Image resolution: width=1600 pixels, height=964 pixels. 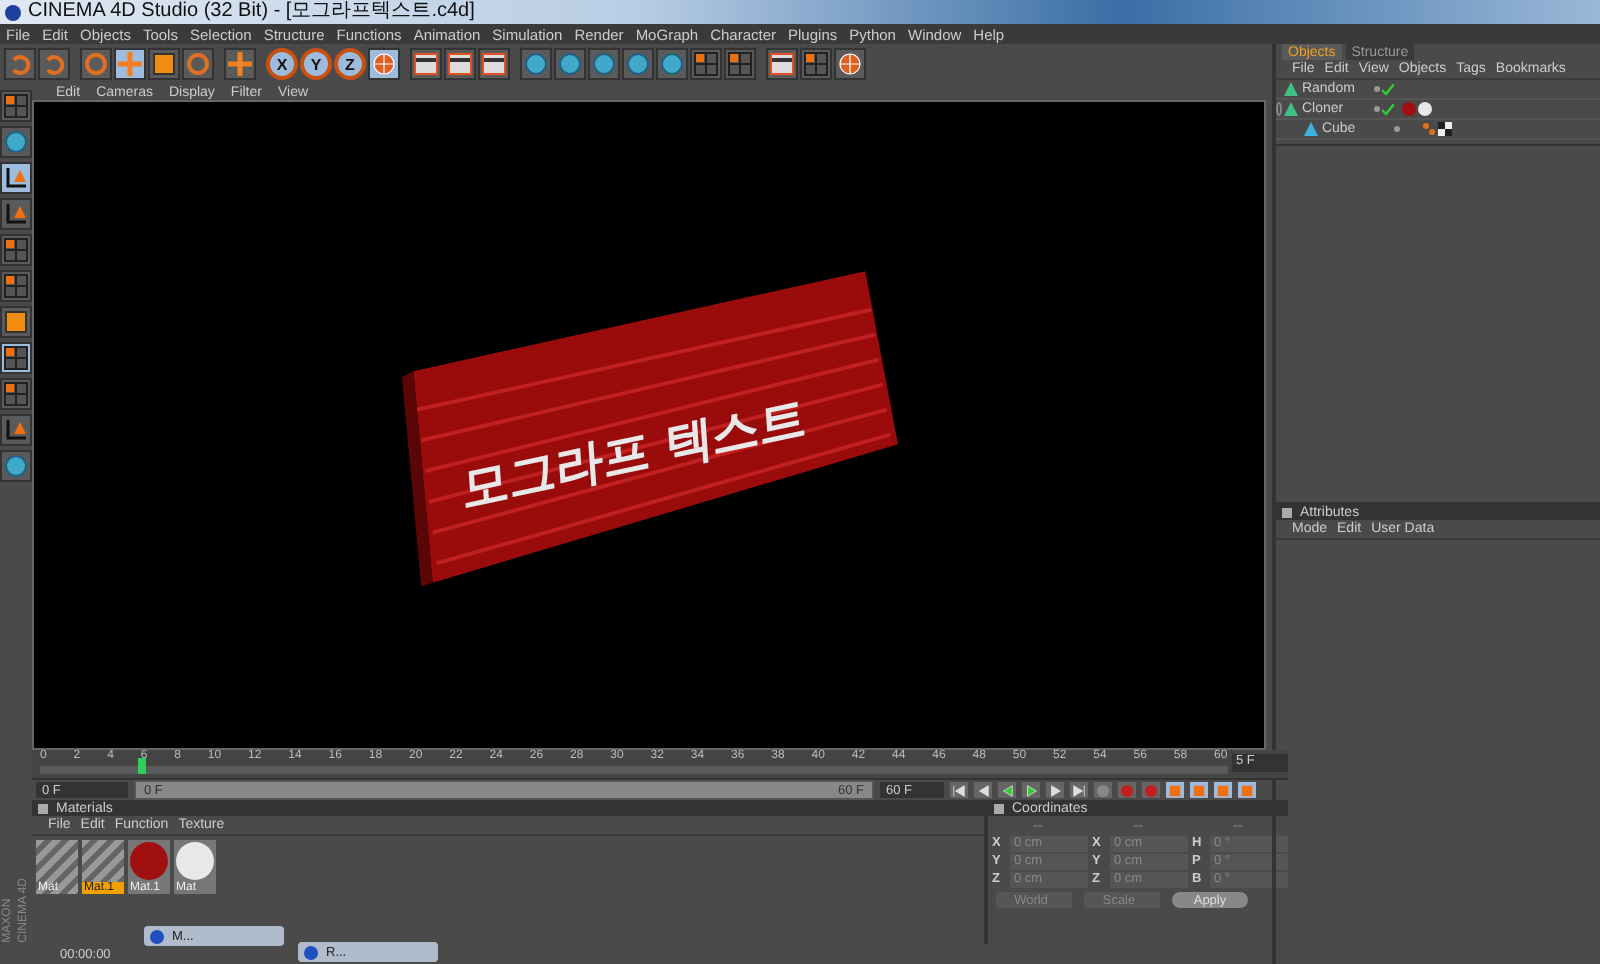 What do you see at coordinates (1279, 109) in the screenshot?
I see `expand-toggle` at bounding box center [1279, 109].